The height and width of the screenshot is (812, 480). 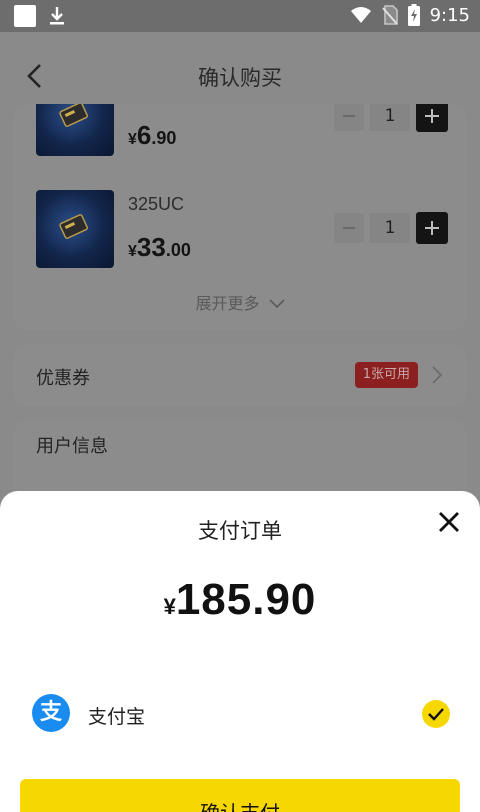 What do you see at coordinates (242, 230) in the screenshot?
I see `product-item: 325UC ¥33.00 1` at bounding box center [242, 230].